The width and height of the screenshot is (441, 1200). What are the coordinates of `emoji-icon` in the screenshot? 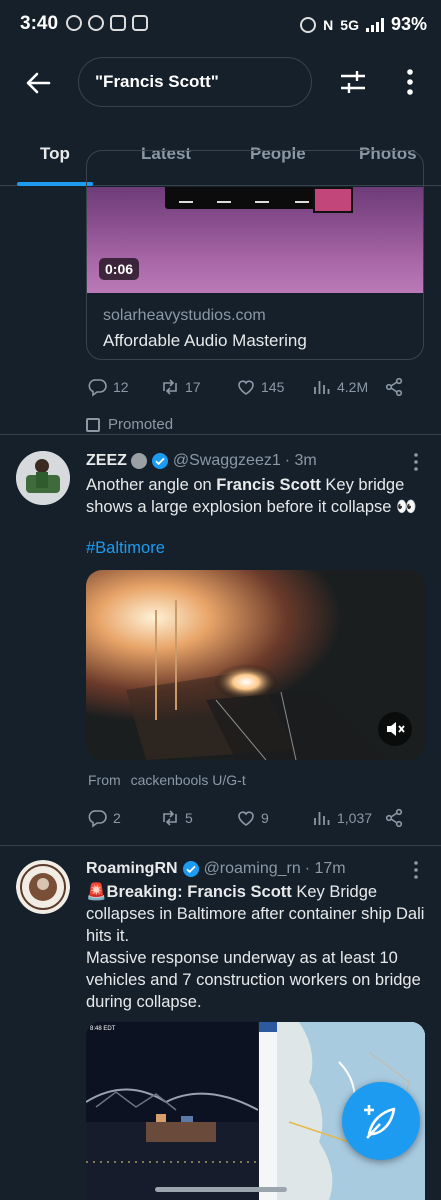 It's located at (138, 461).